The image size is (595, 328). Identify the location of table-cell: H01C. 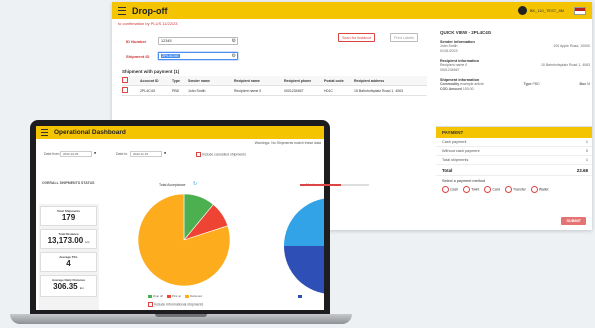
(328, 90).